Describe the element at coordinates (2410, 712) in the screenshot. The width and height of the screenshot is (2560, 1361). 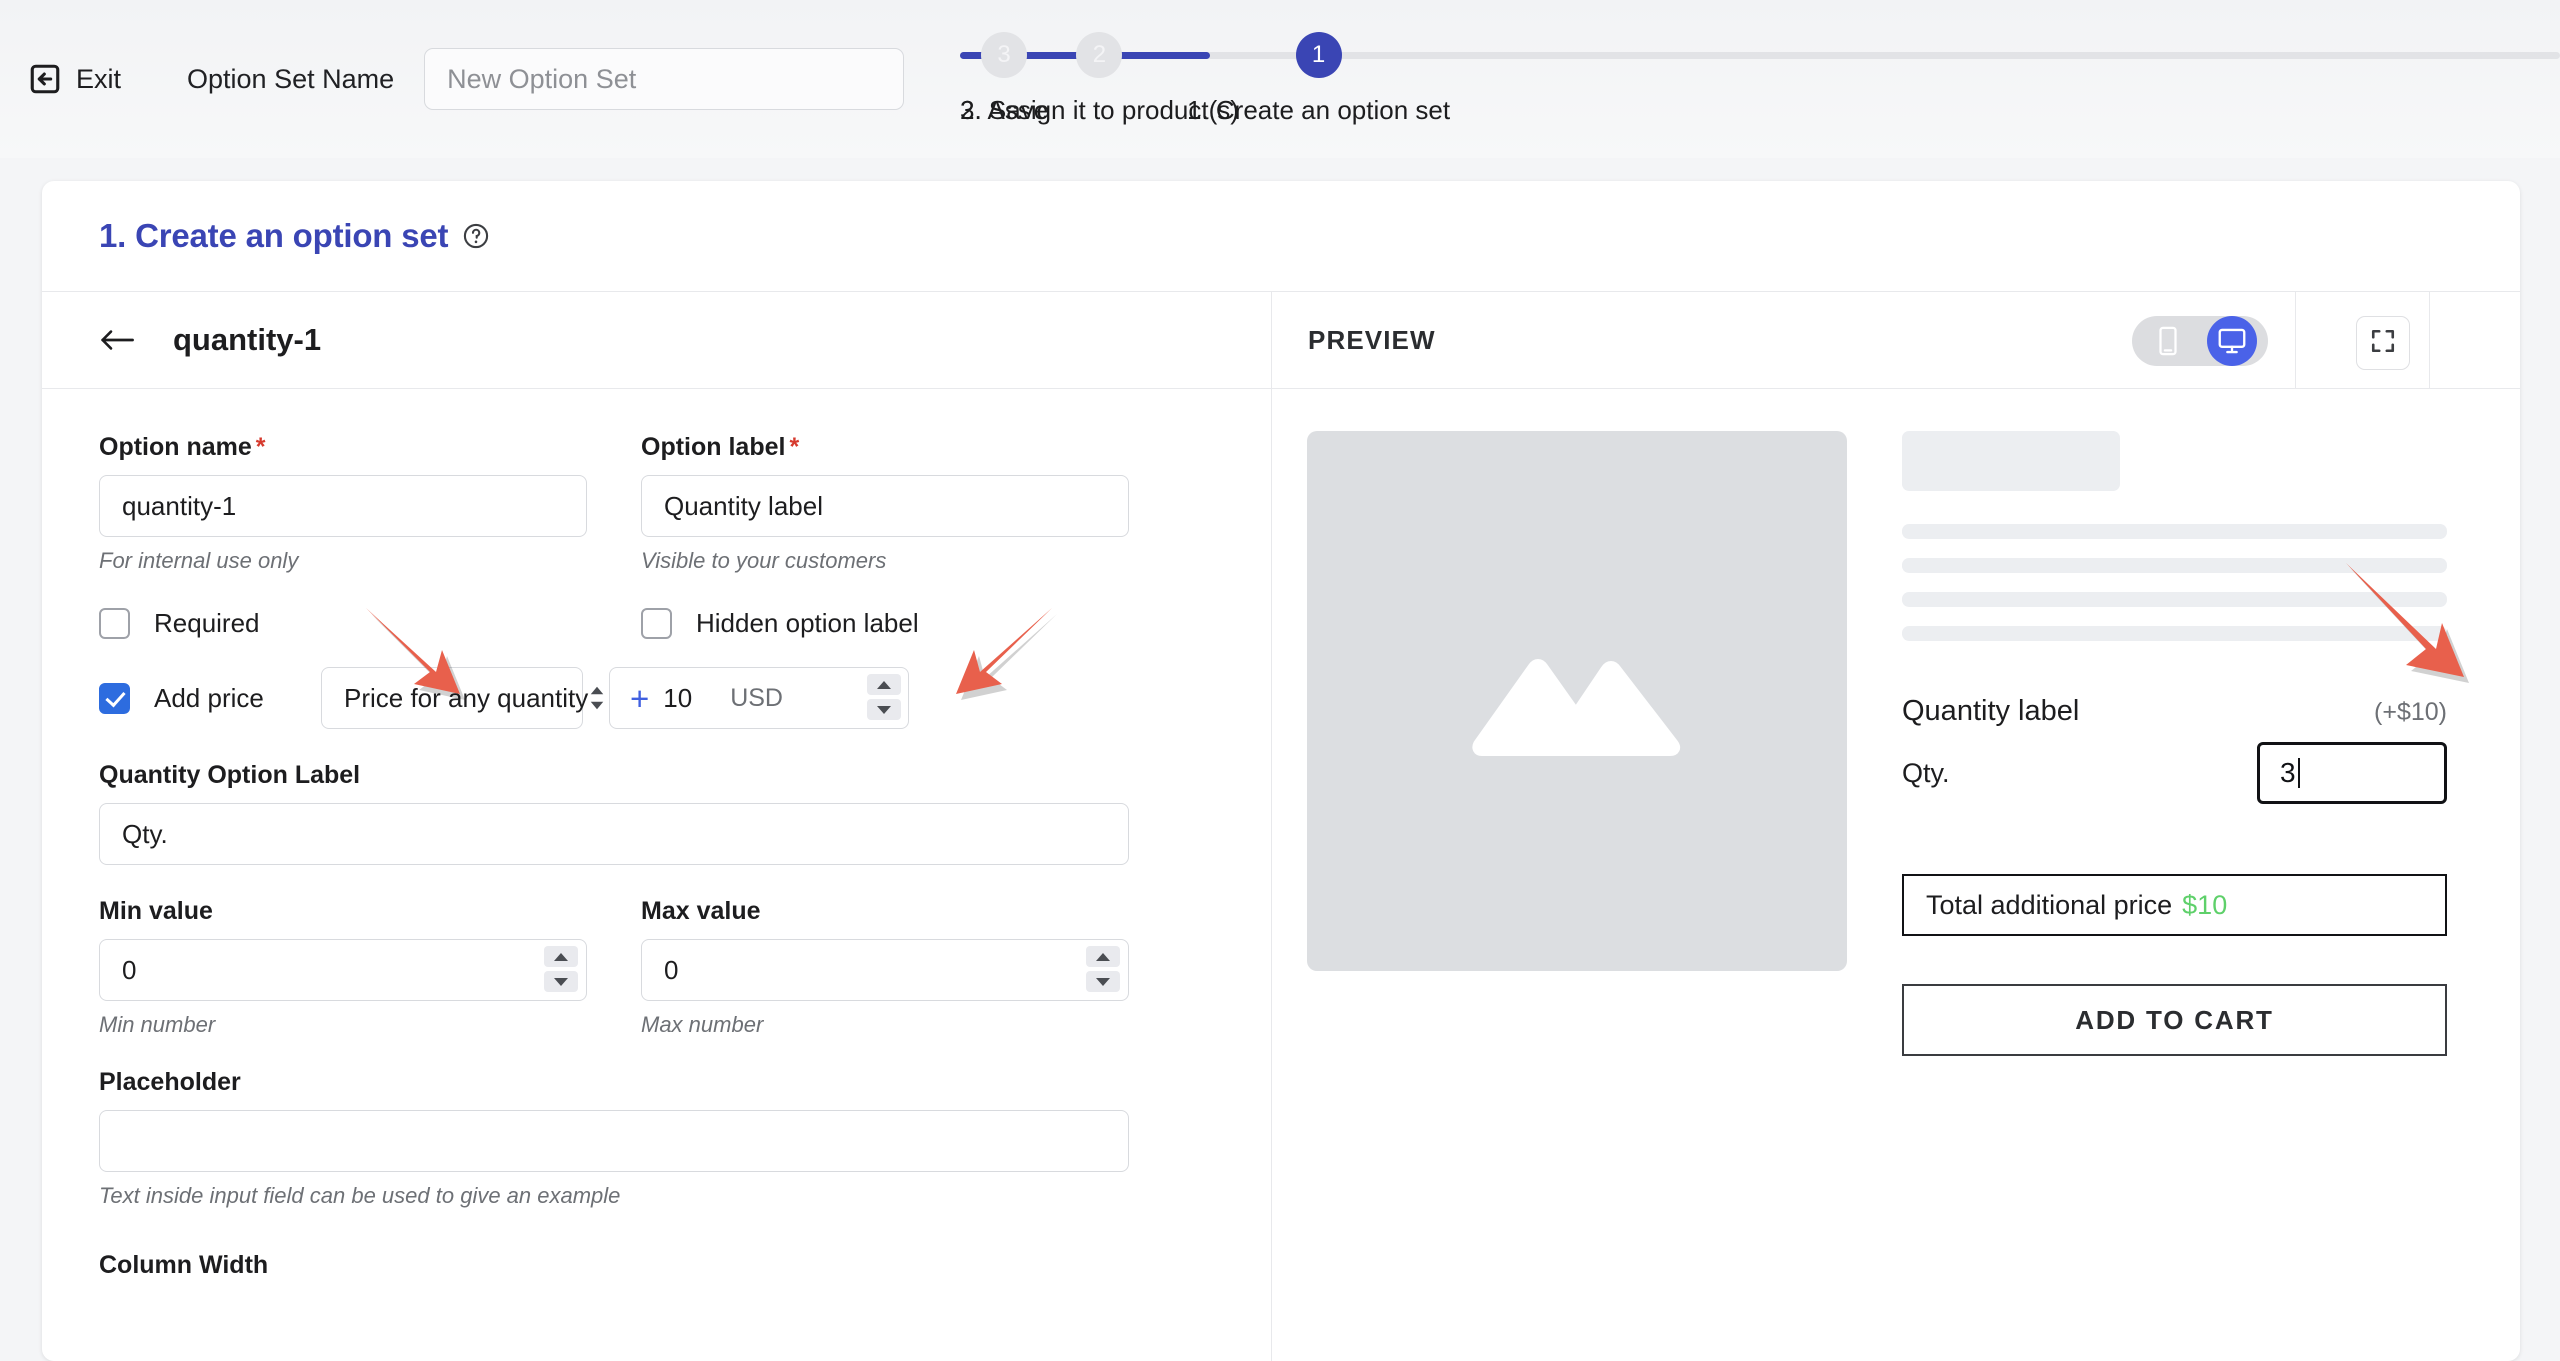
I see `preview-option-price: (+$10)` at that location.